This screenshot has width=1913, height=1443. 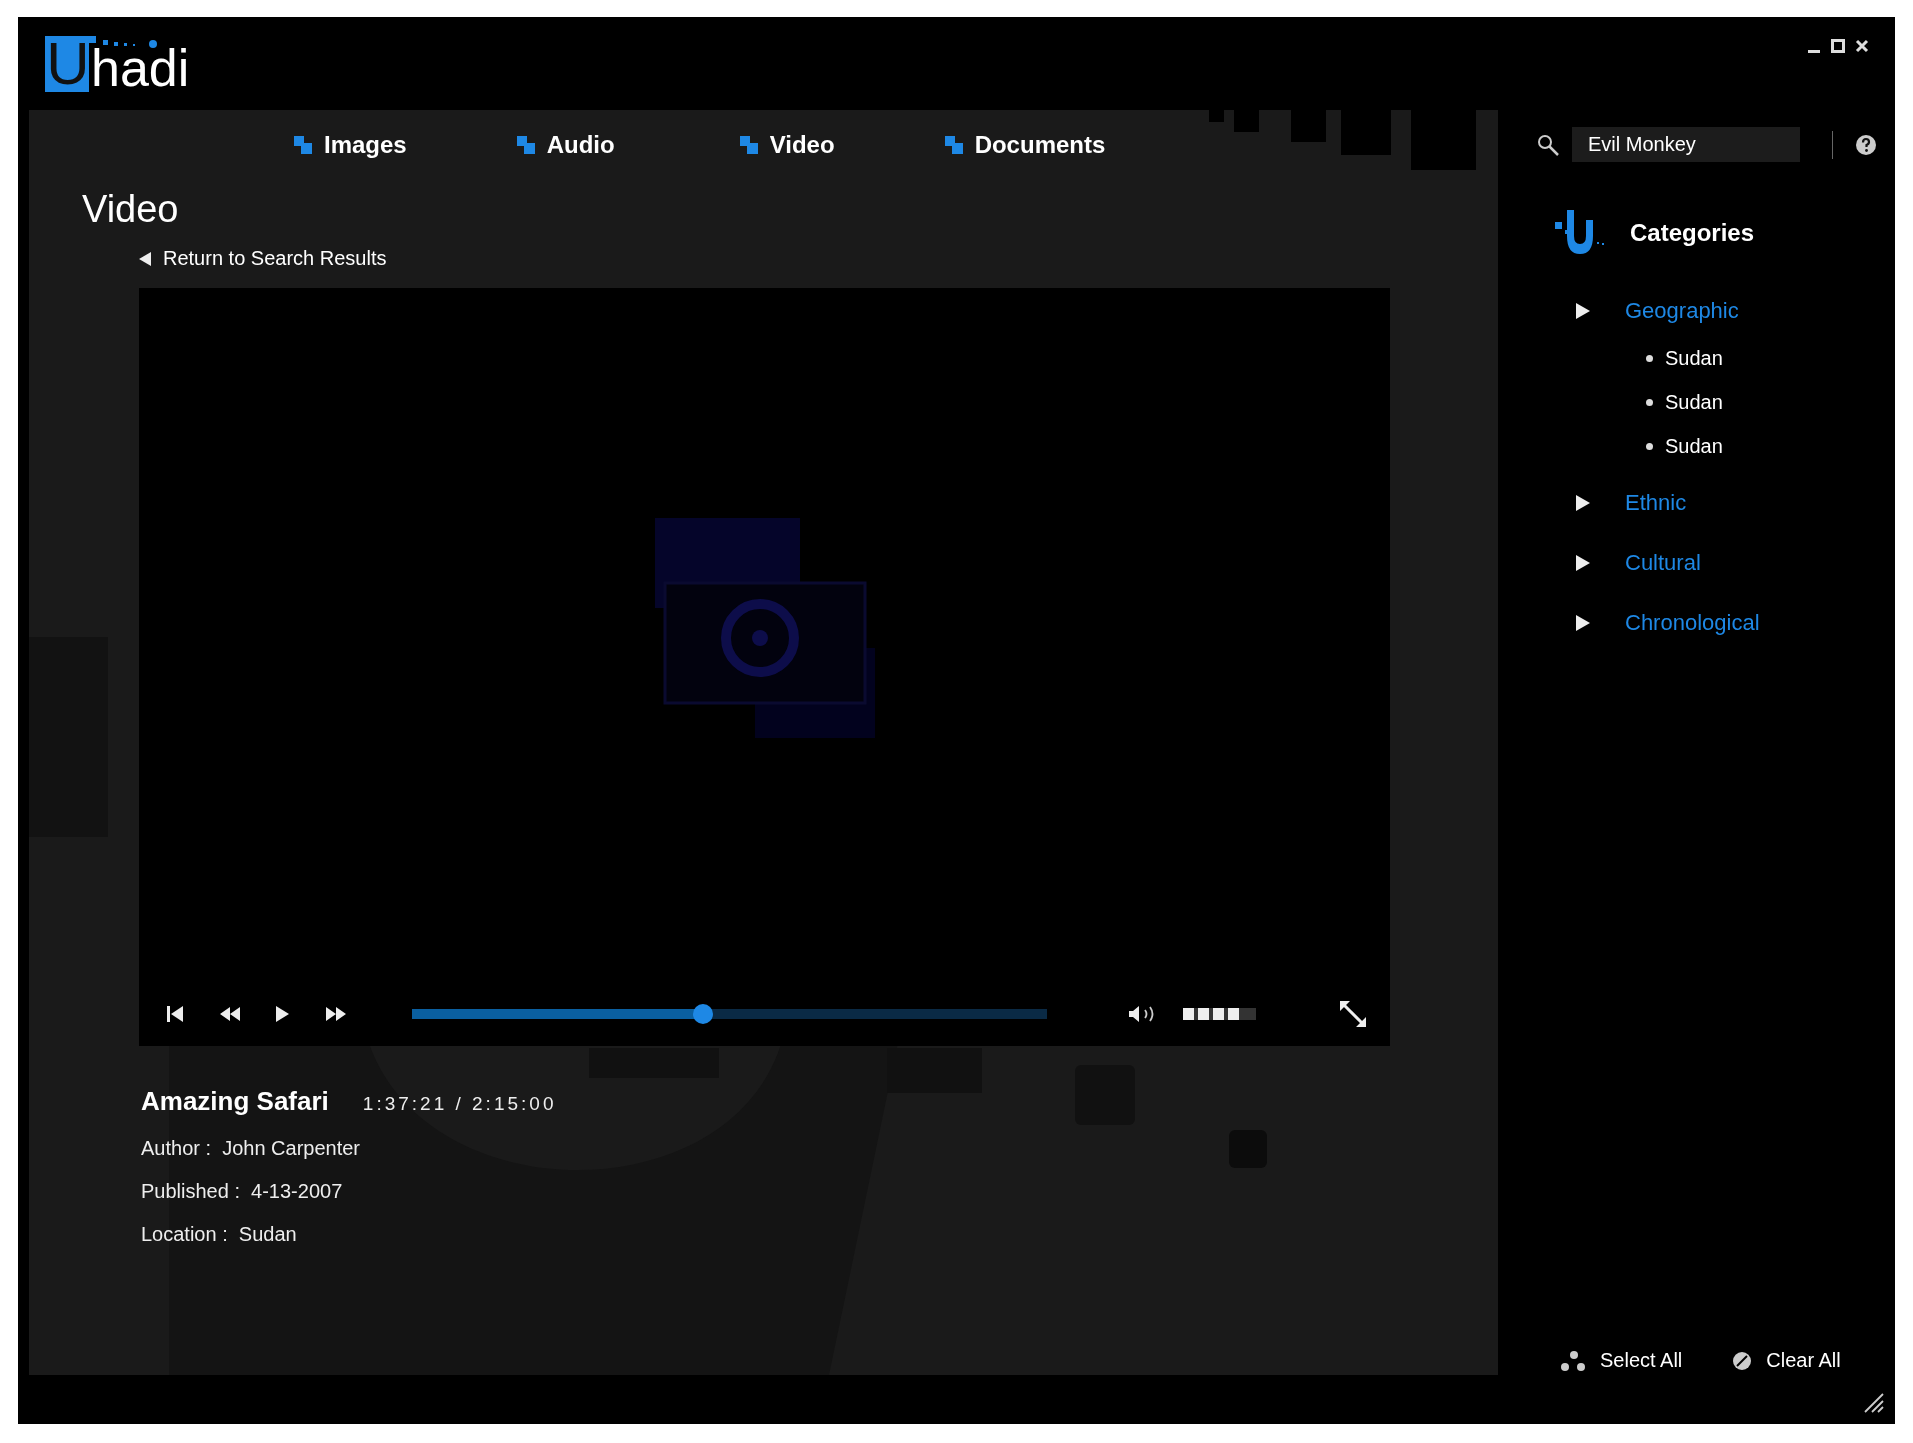 I want to click on select-all-button: Select All, so click(x=1621, y=1360).